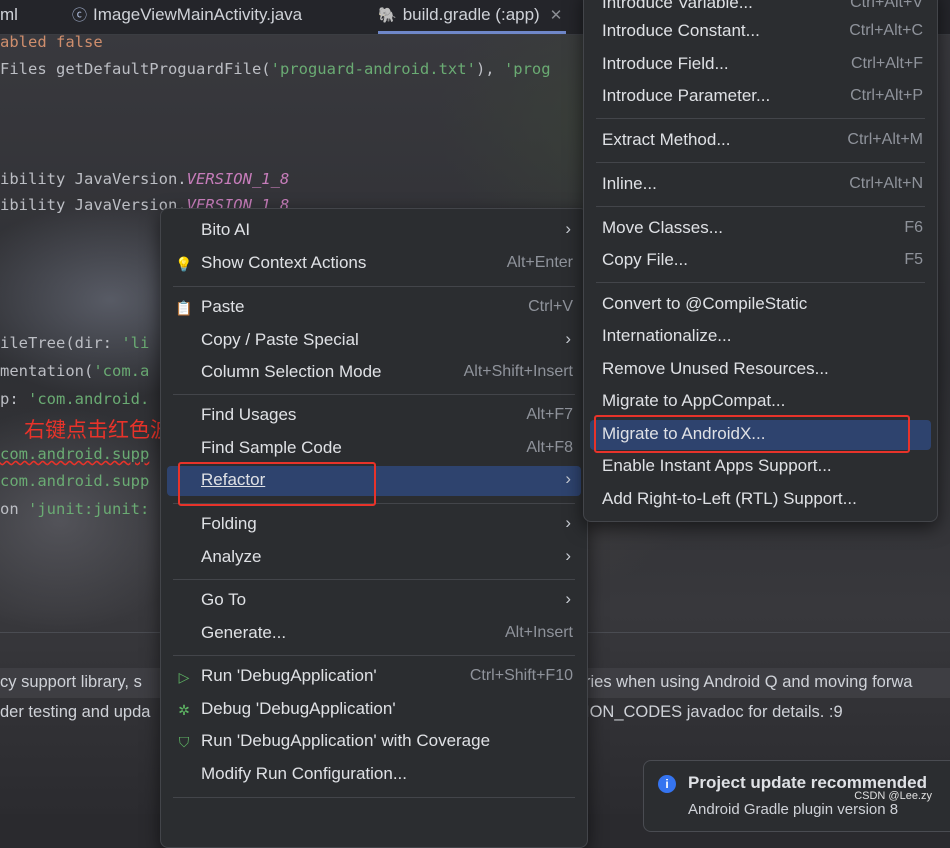  I want to click on tab-imageviewmainactivity: ⓒ ImageViewMainActivity.java, so click(187, 17).